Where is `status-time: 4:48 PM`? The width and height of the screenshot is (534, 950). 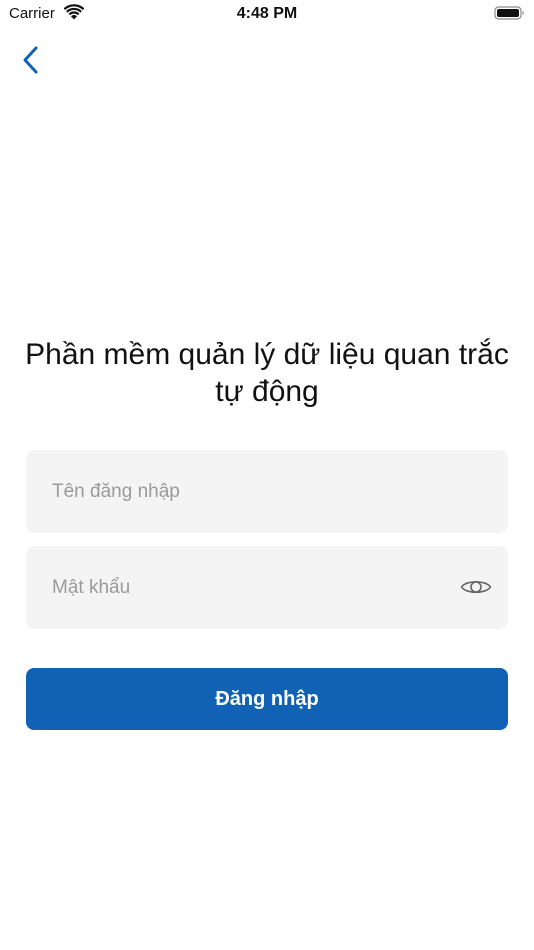
status-time: 4:48 PM is located at coordinates (267, 13).